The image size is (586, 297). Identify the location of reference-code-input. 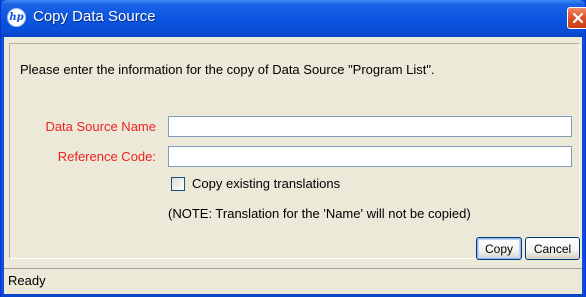
(370, 156).